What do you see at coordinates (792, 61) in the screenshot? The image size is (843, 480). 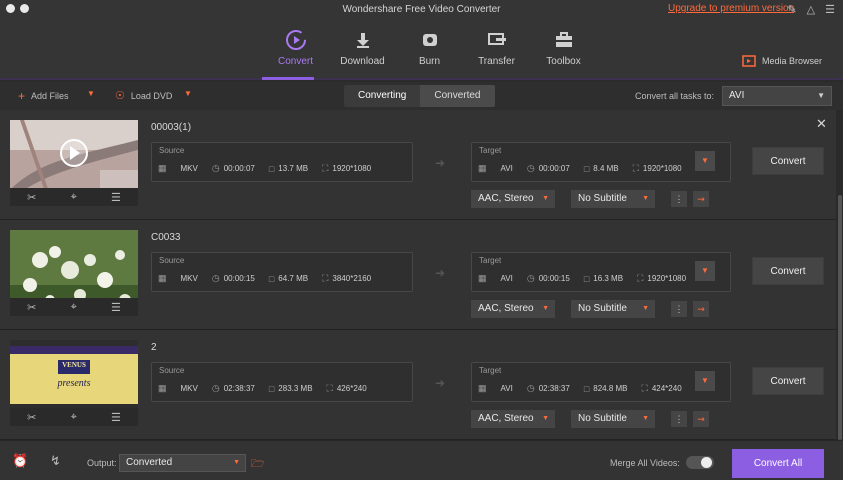 I see `media-browser-label: Media Browser` at bounding box center [792, 61].